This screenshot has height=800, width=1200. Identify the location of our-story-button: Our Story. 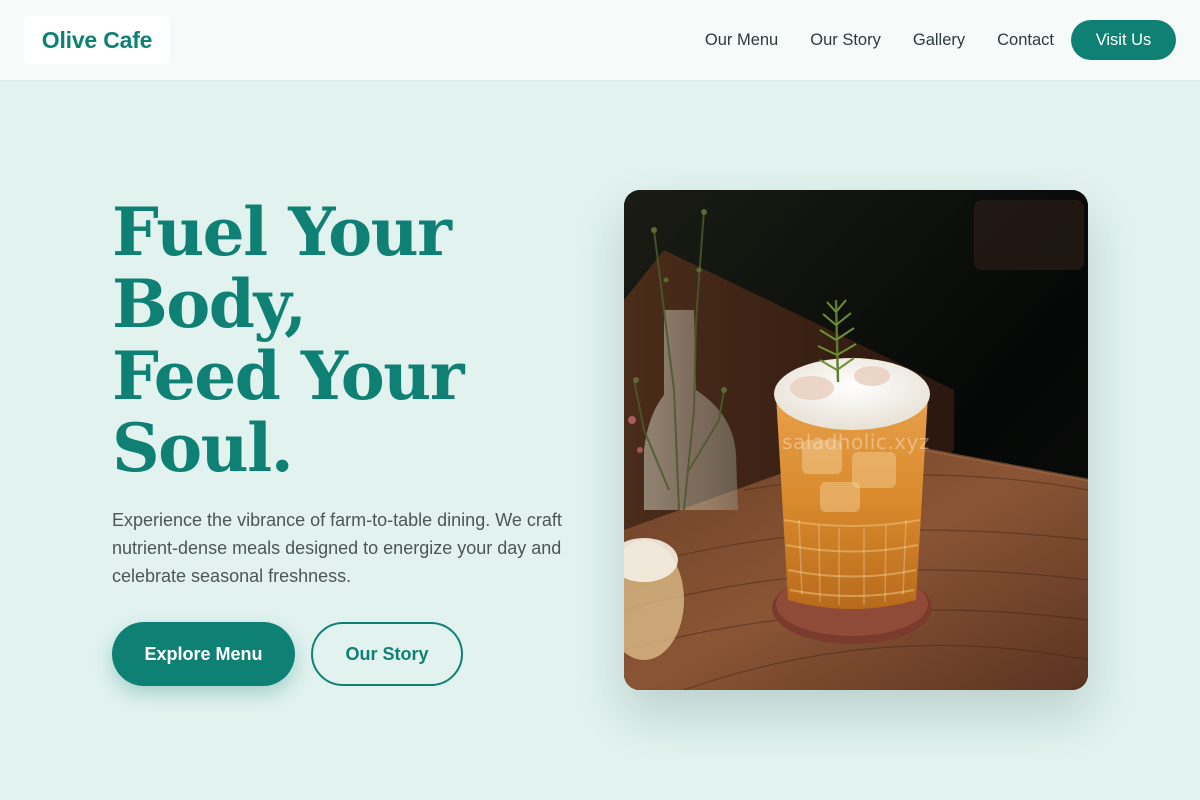
(387, 654).